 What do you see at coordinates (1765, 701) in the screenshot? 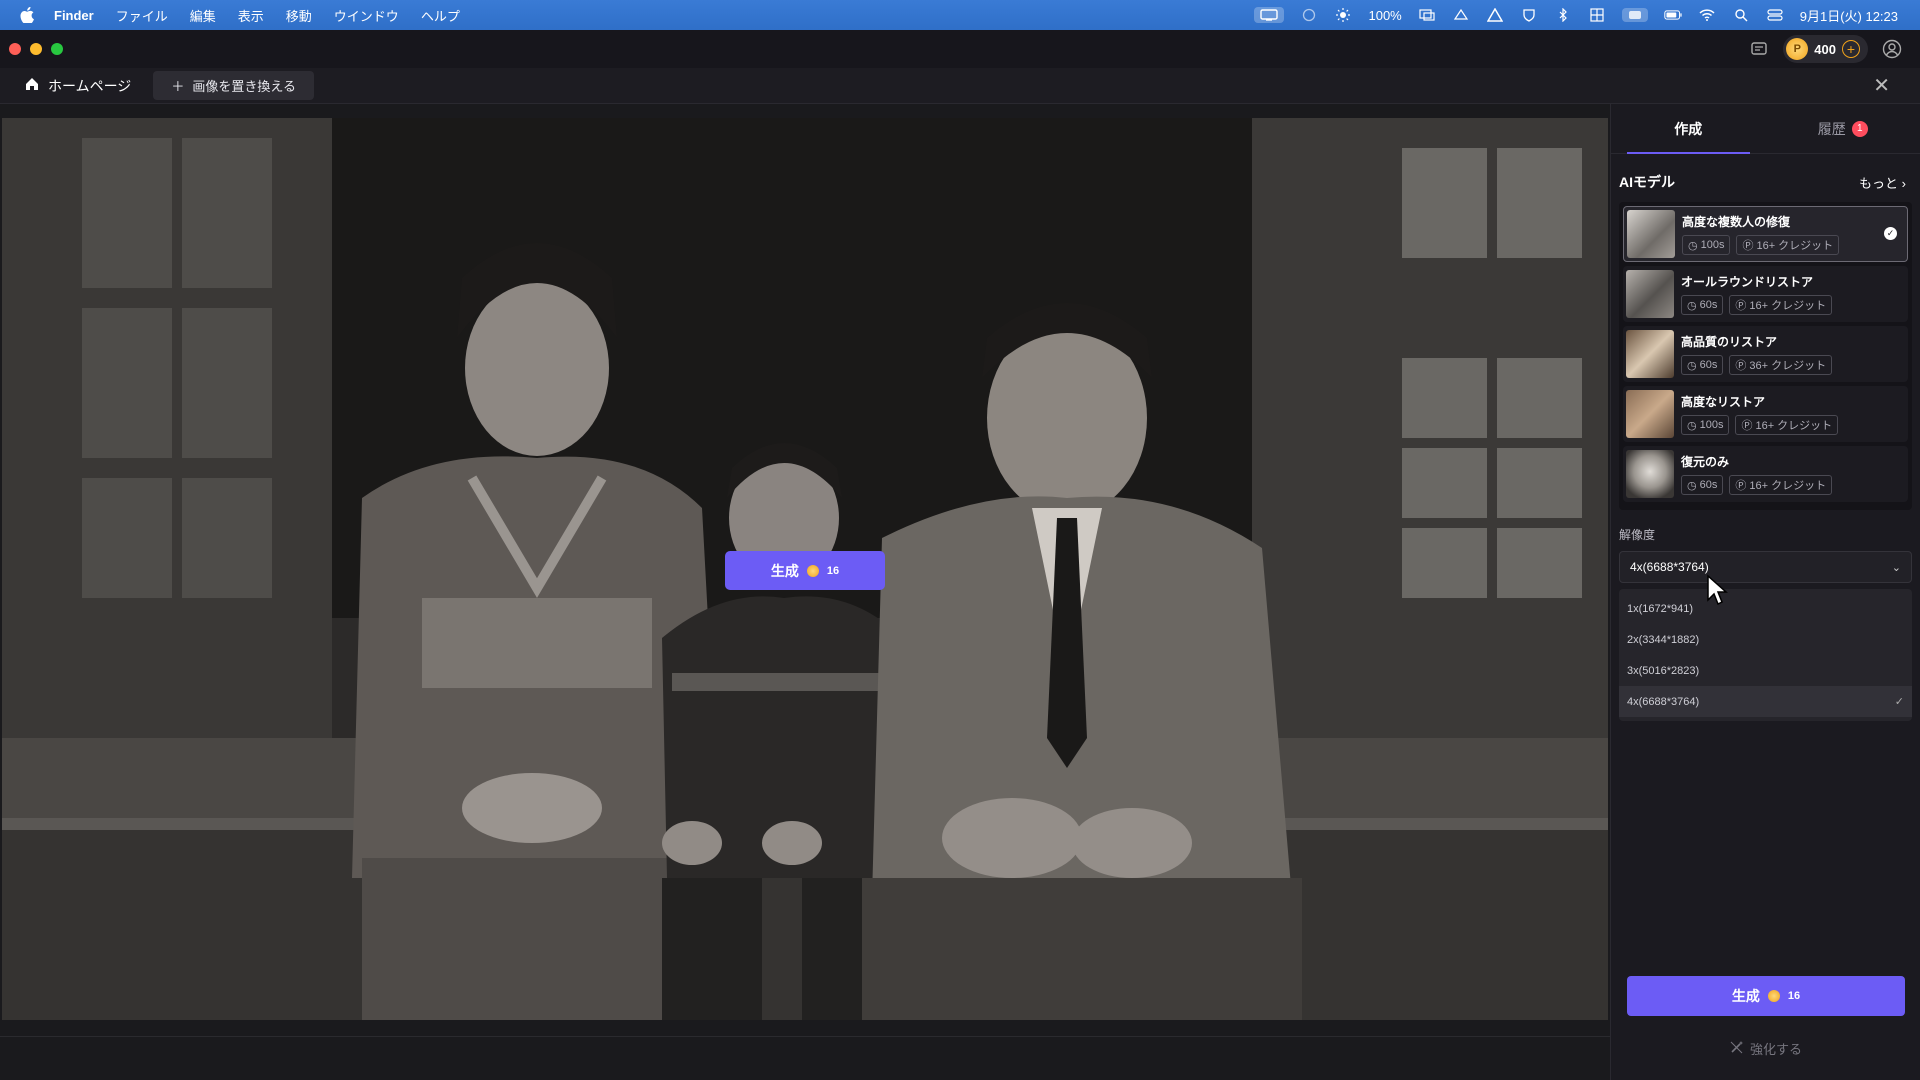
I see `resolution-option: 4x(6688*3764) ✓` at bounding box center [1765, 701].